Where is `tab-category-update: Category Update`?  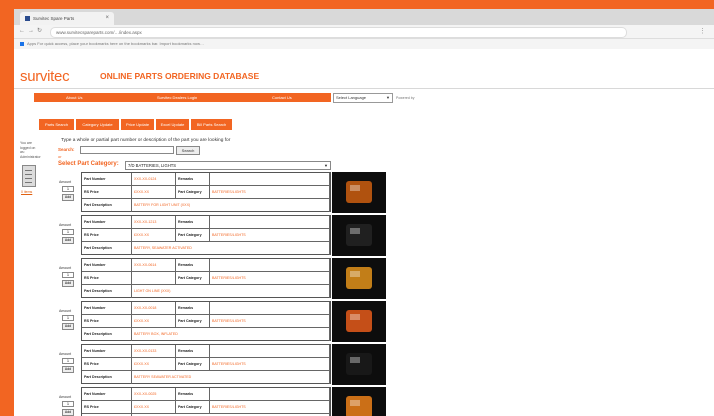 tab-category-update: Category Update is located at coordinates (97, 124).